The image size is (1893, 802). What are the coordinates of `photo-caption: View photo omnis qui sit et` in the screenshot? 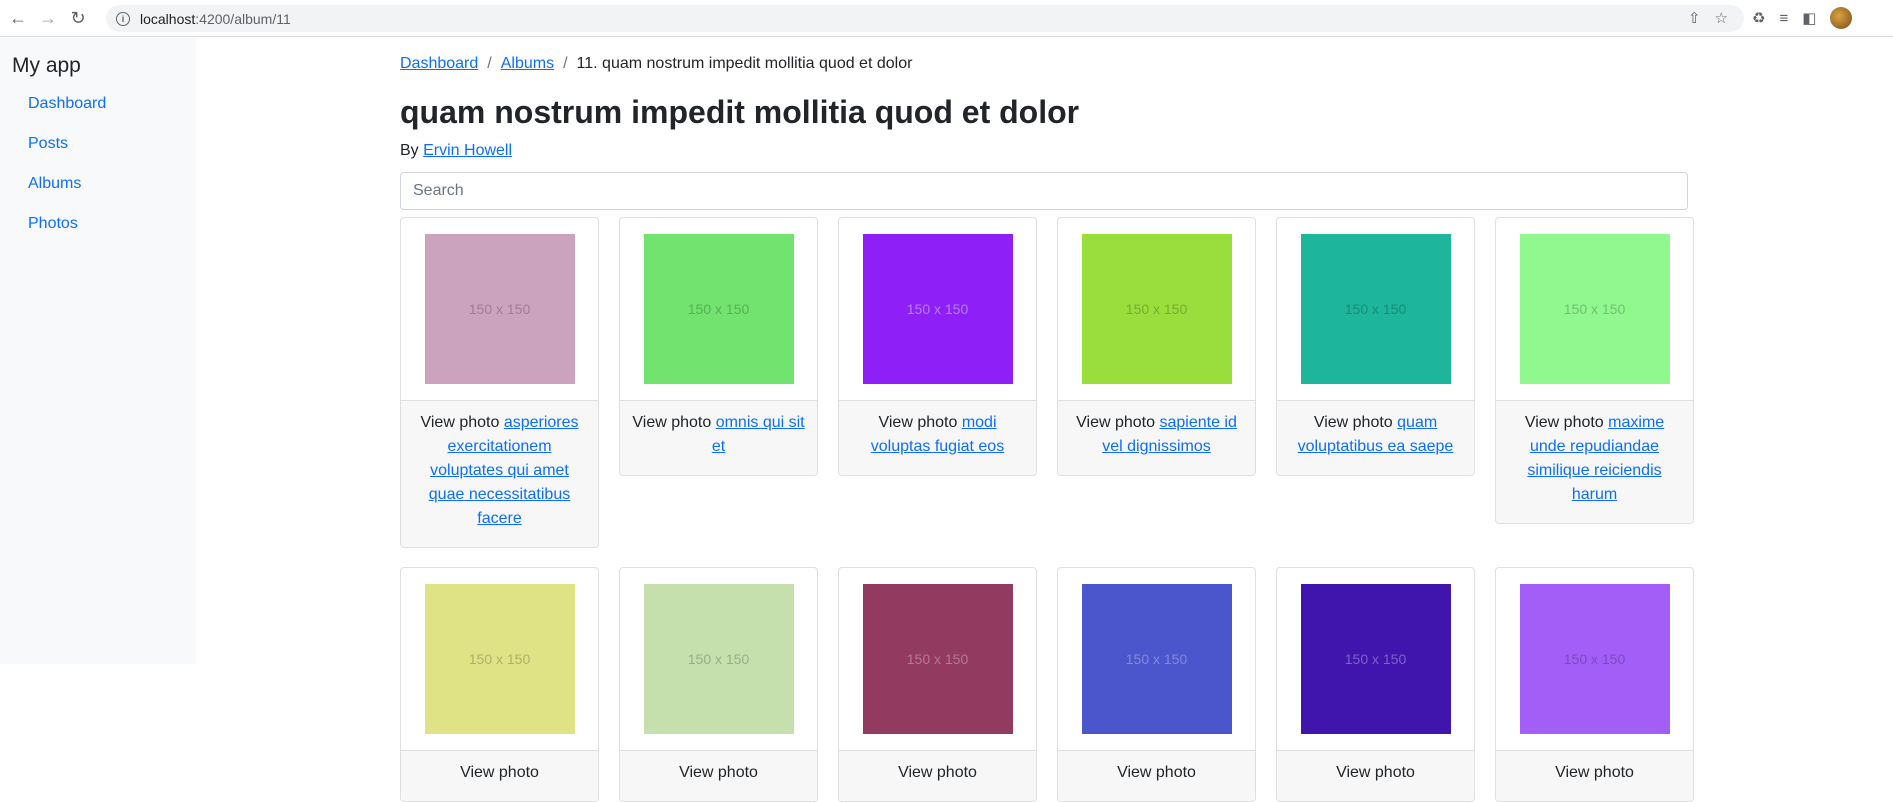 It's located at (718, 437).